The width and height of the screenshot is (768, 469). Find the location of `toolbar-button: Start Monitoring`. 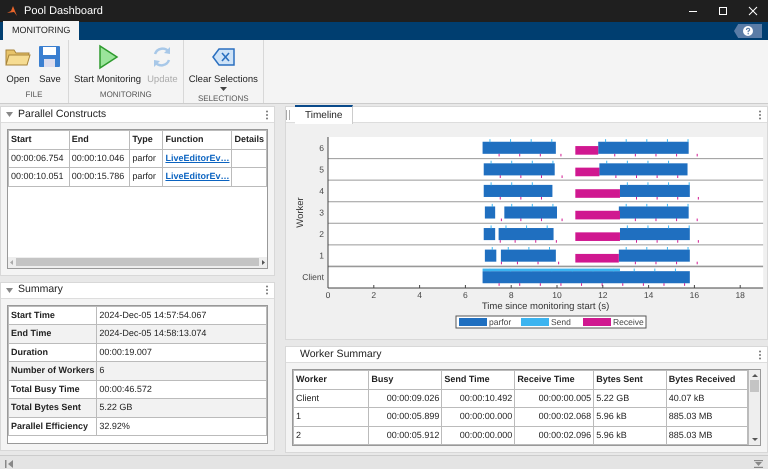

toolbar-button: Start Monitoring is located at coordinates (108, 65).